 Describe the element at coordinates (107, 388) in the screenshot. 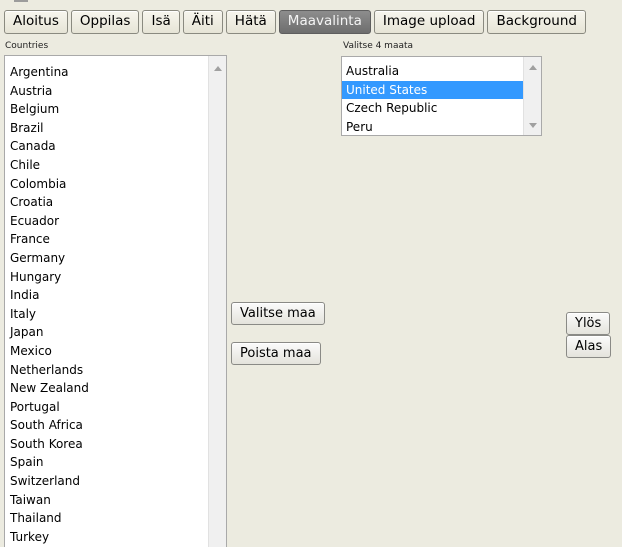

I see `country-option: New Zealand` at that location.